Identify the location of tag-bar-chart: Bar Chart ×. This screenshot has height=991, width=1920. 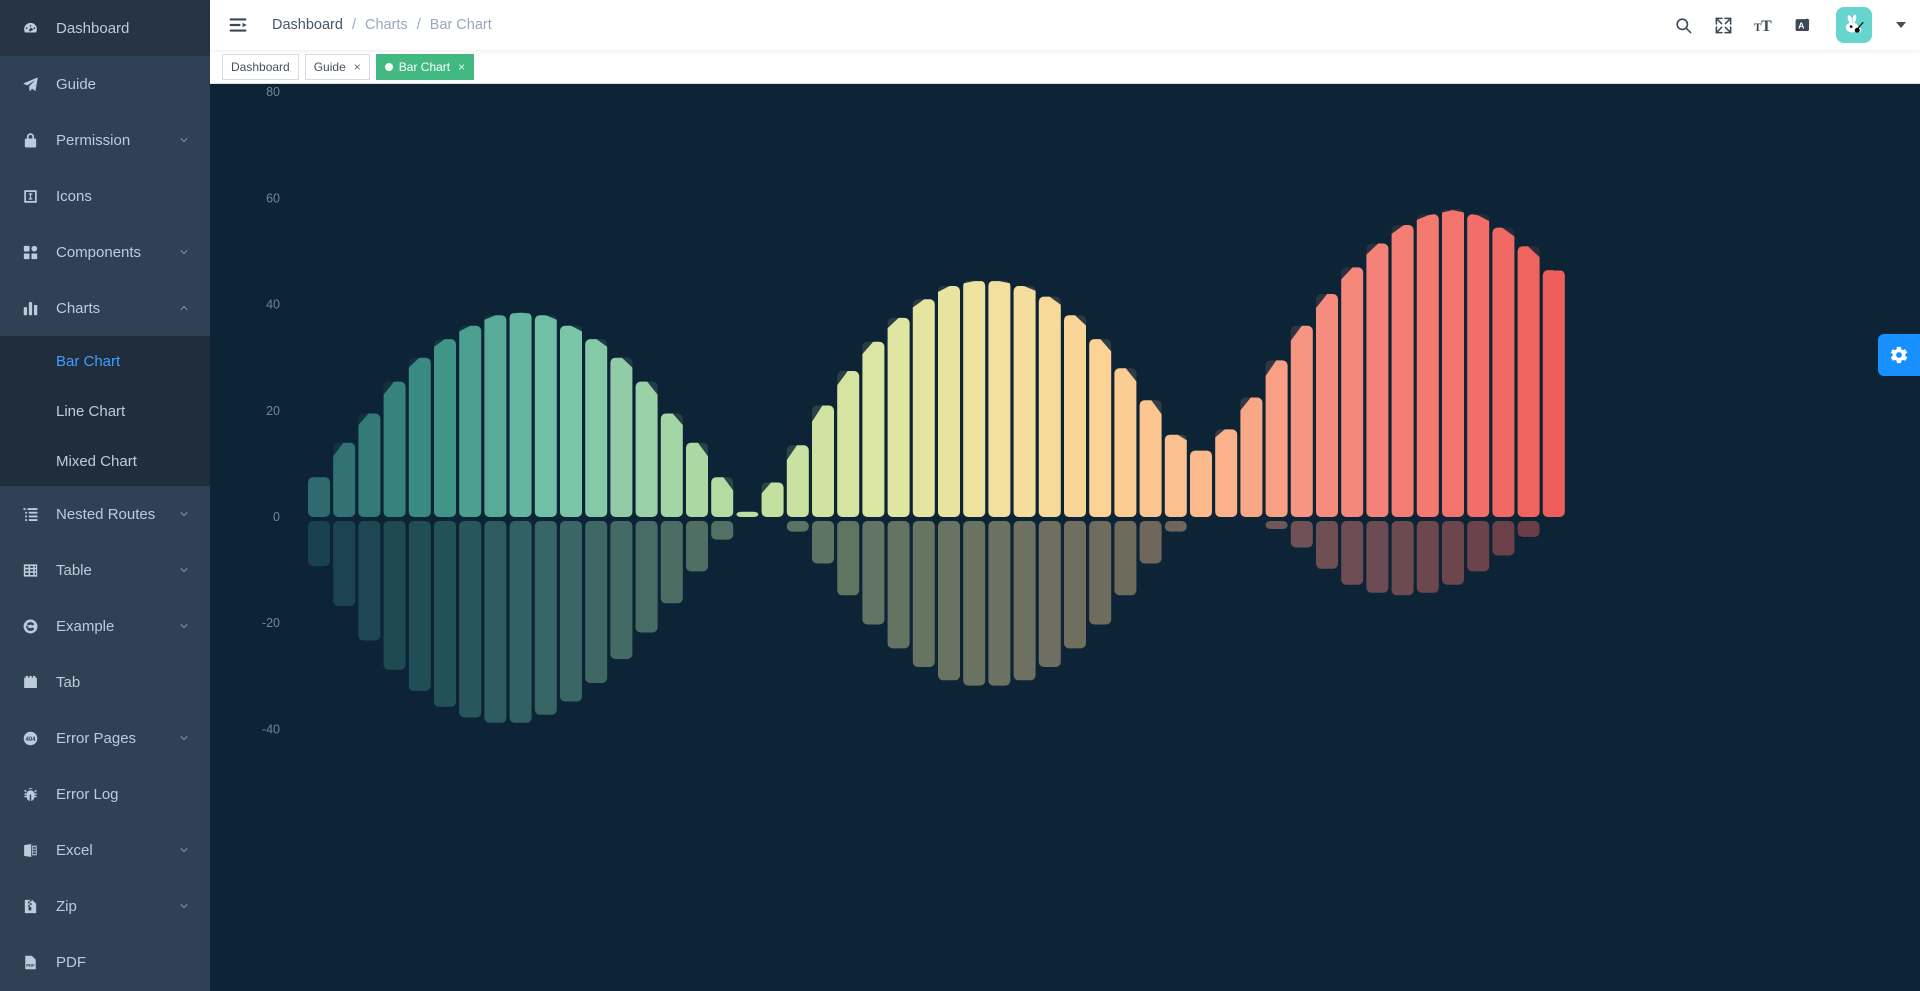
(425, 66).